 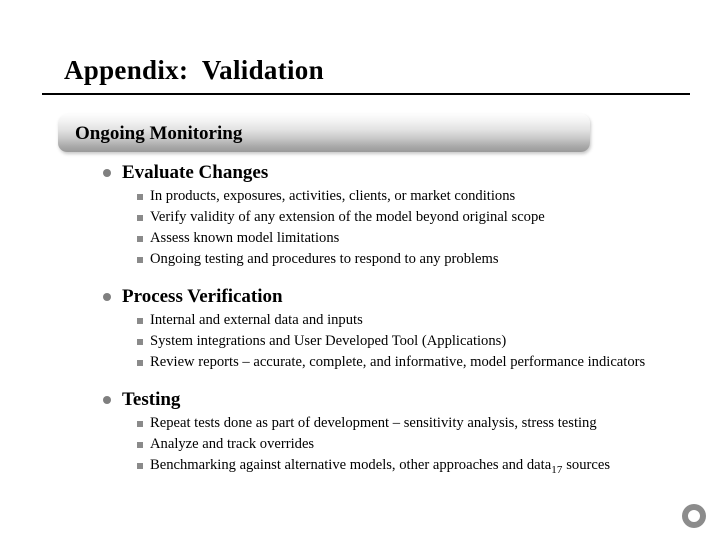 What do you see at coordinates (557, 470) in the screenshot?
I see `page-number: 17` at bounding box center [557, 470].